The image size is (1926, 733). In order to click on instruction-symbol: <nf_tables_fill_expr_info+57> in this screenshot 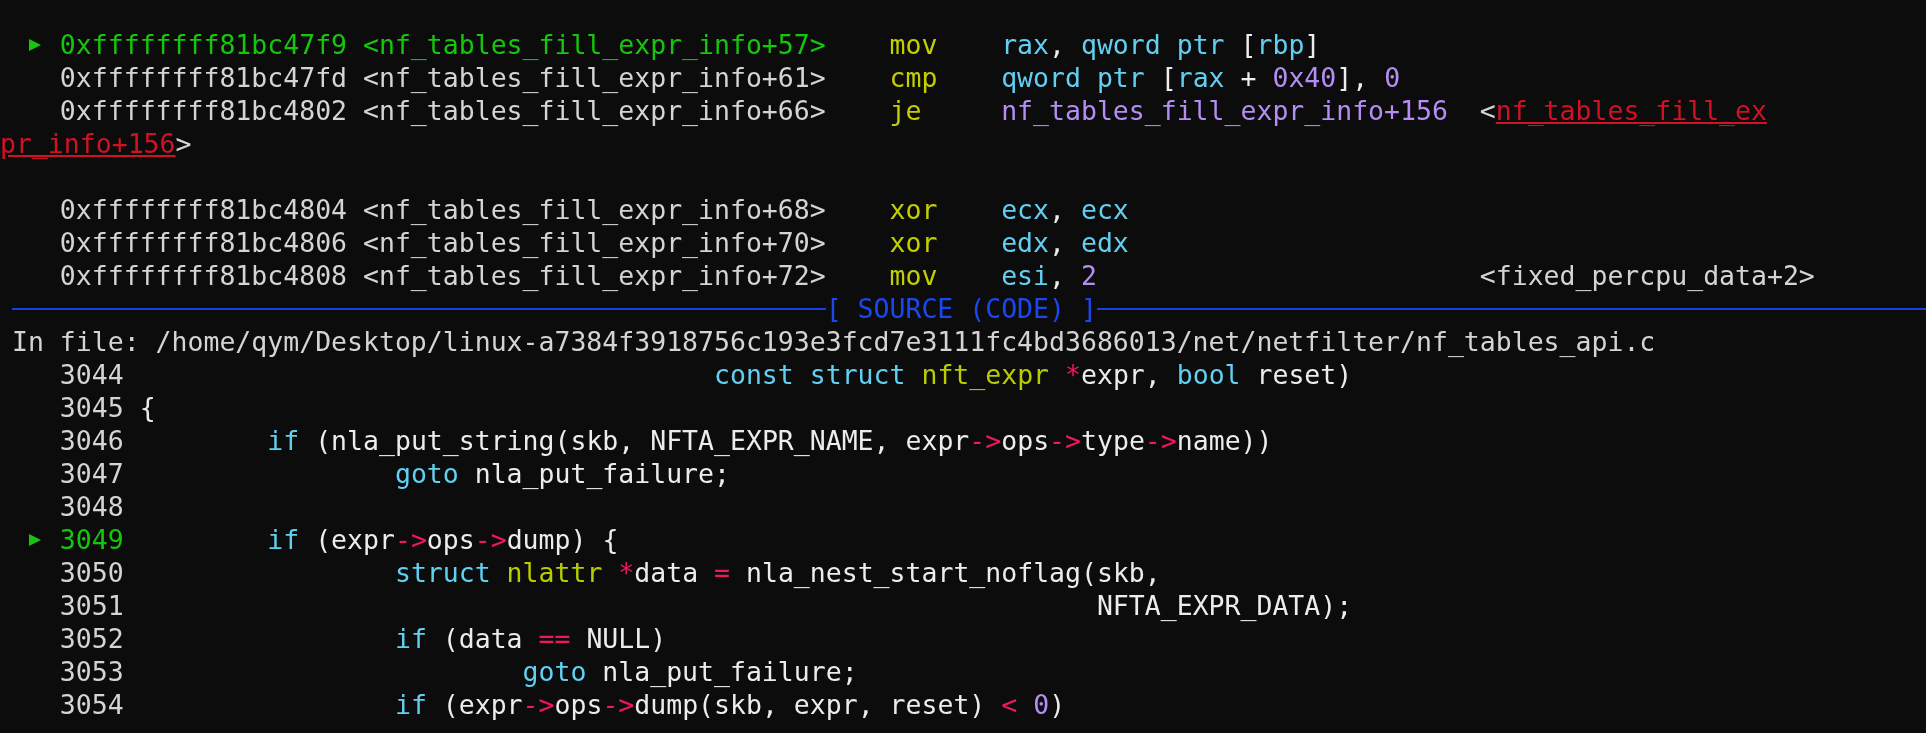, I will do `click(594, 44)`.